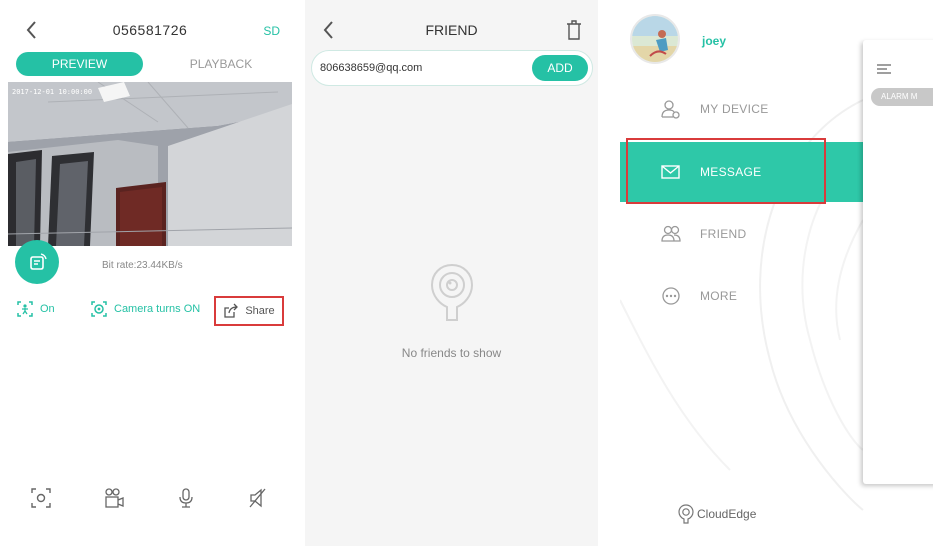 Image resolution: width=933 pixels, height=546 pixels. What do you see at coordinates (186, 498) in the screenshot?
I see `microphone-icon` at bounding box center [186, 498].